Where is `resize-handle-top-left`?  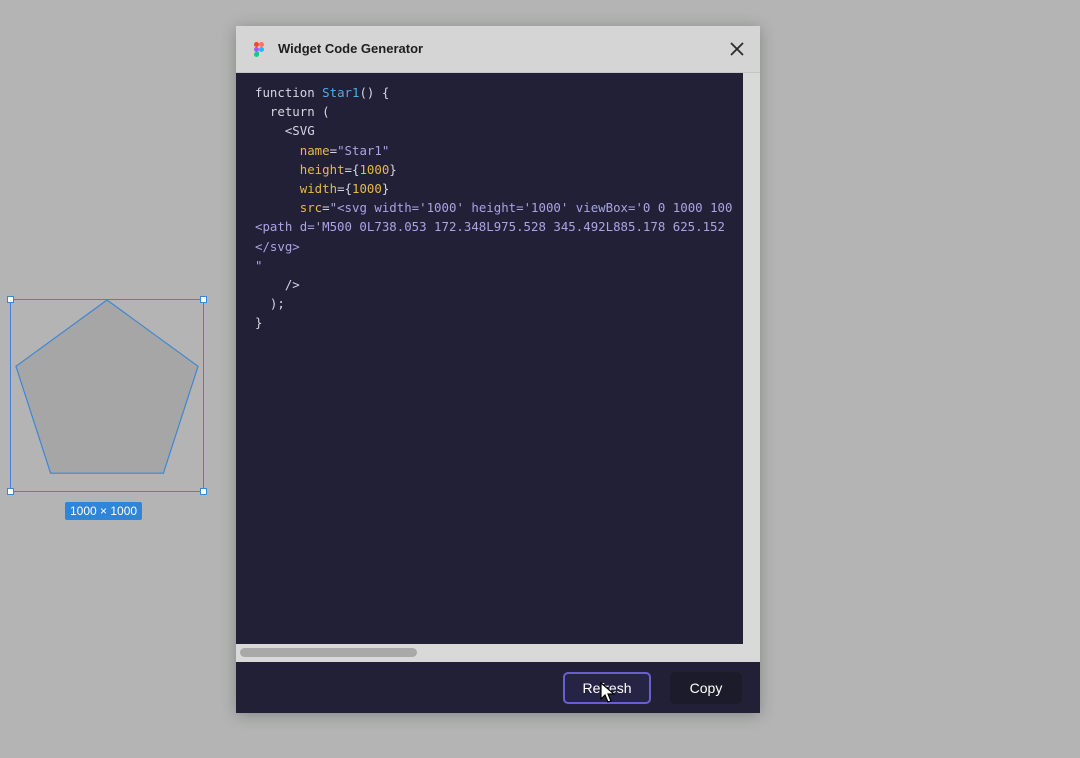
resize-handle-top-left is located at coordinates (10, 299).